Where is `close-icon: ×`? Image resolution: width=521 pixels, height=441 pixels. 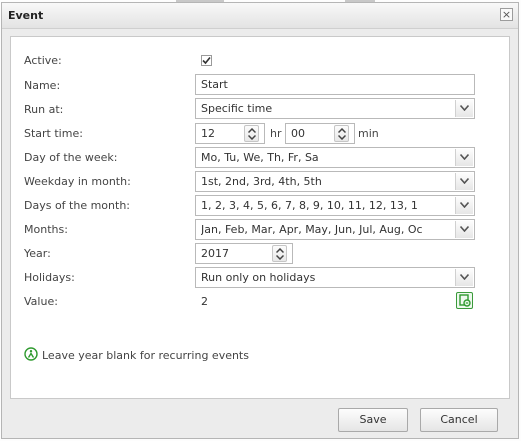 close-icon: × is located at coordinates (506, 14).